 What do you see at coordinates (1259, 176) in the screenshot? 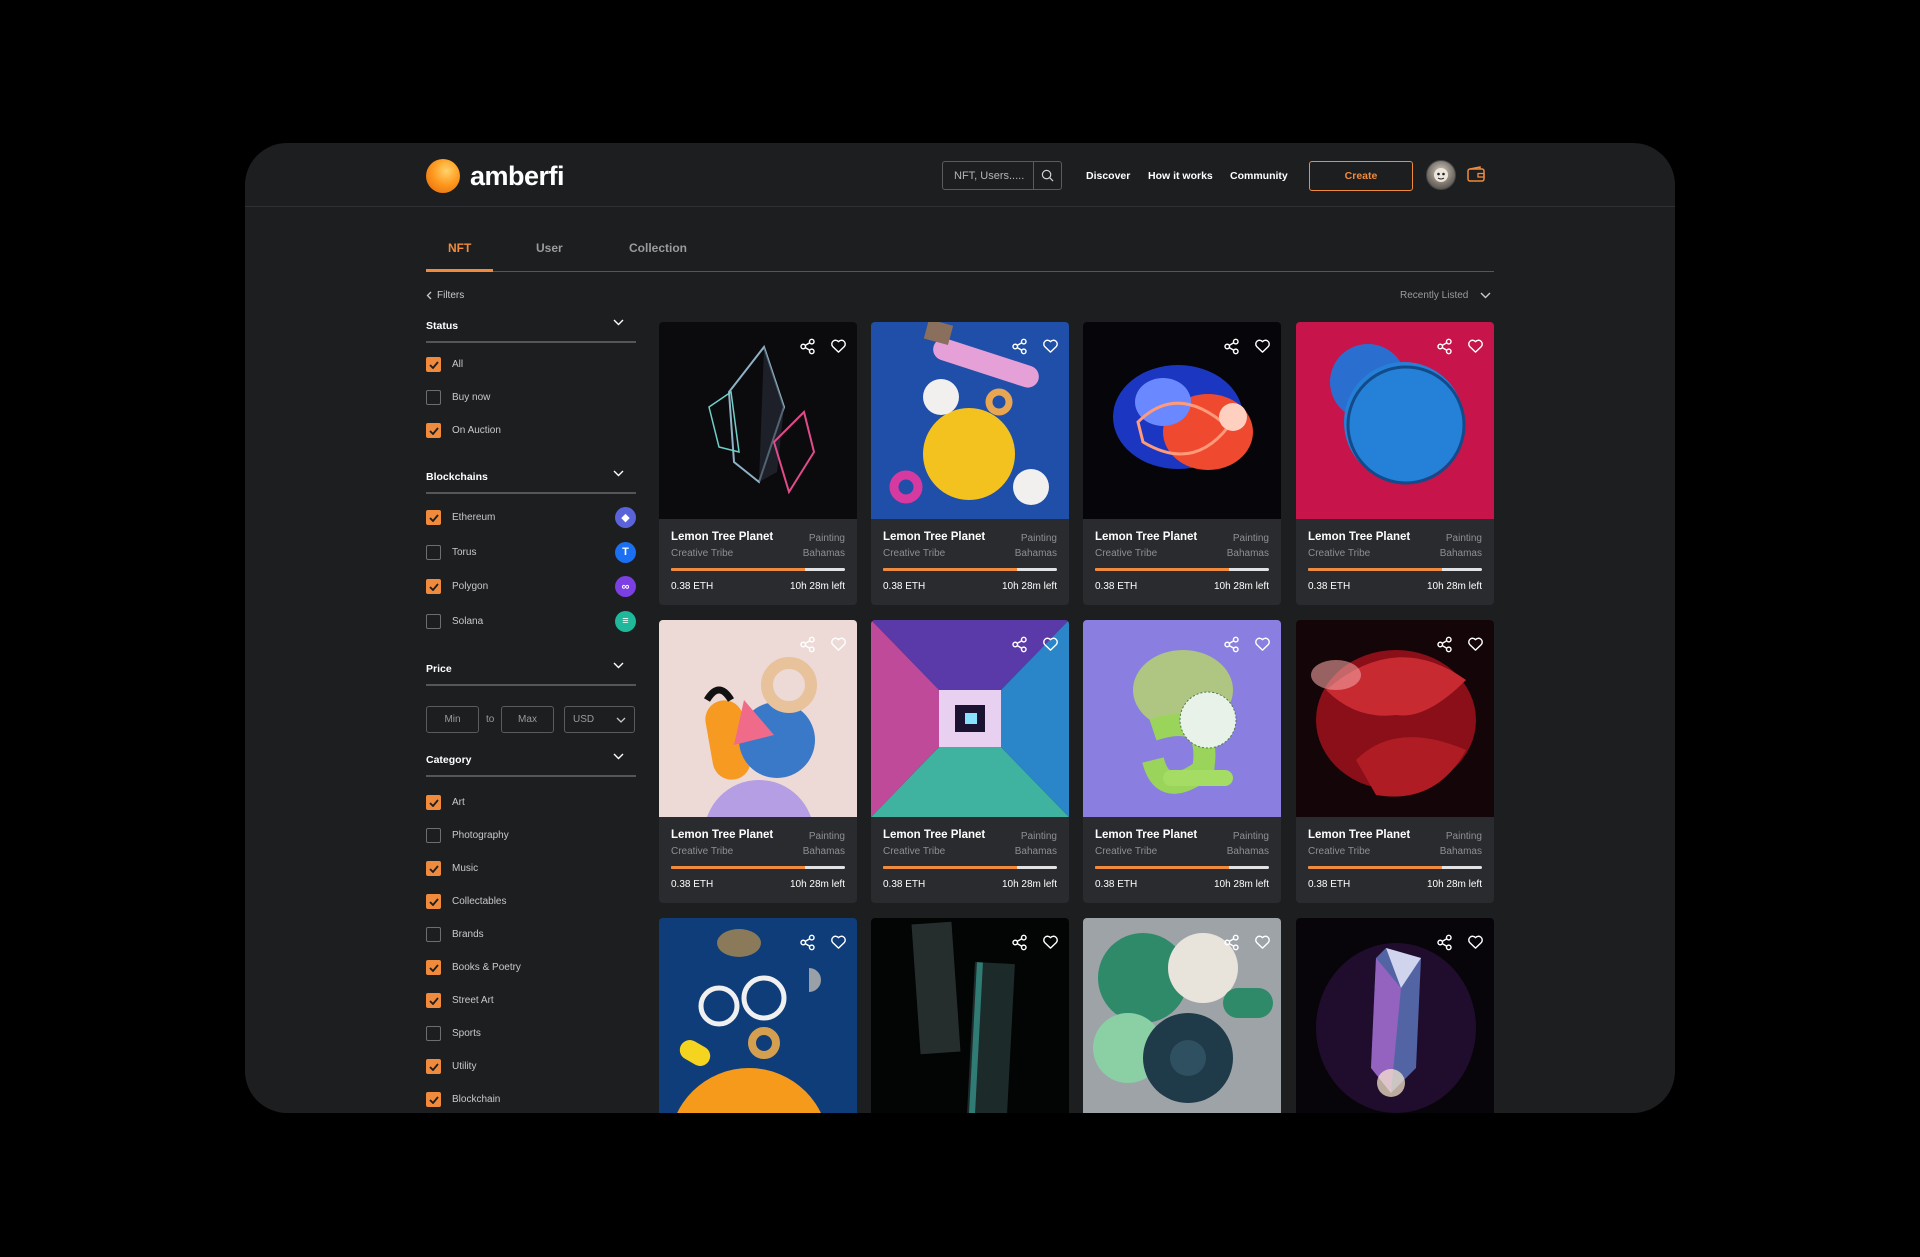
I see `nav-community: Community` at bounding box center [1259, 176].